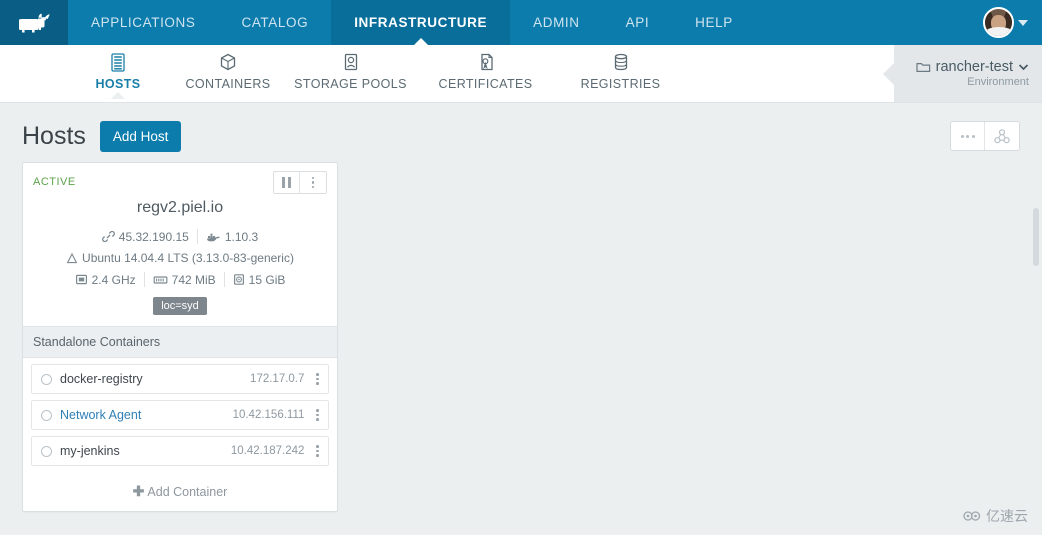  What do you see at coordinates (923, 67) in the screenshot?
I see `folder-icon` at bounding box center [923, 67].